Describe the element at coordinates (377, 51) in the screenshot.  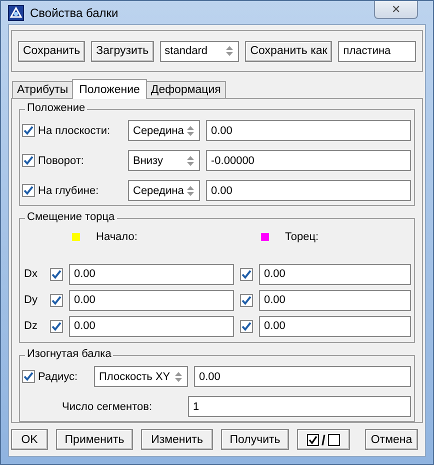
I see `name-field: пластина` at that location.